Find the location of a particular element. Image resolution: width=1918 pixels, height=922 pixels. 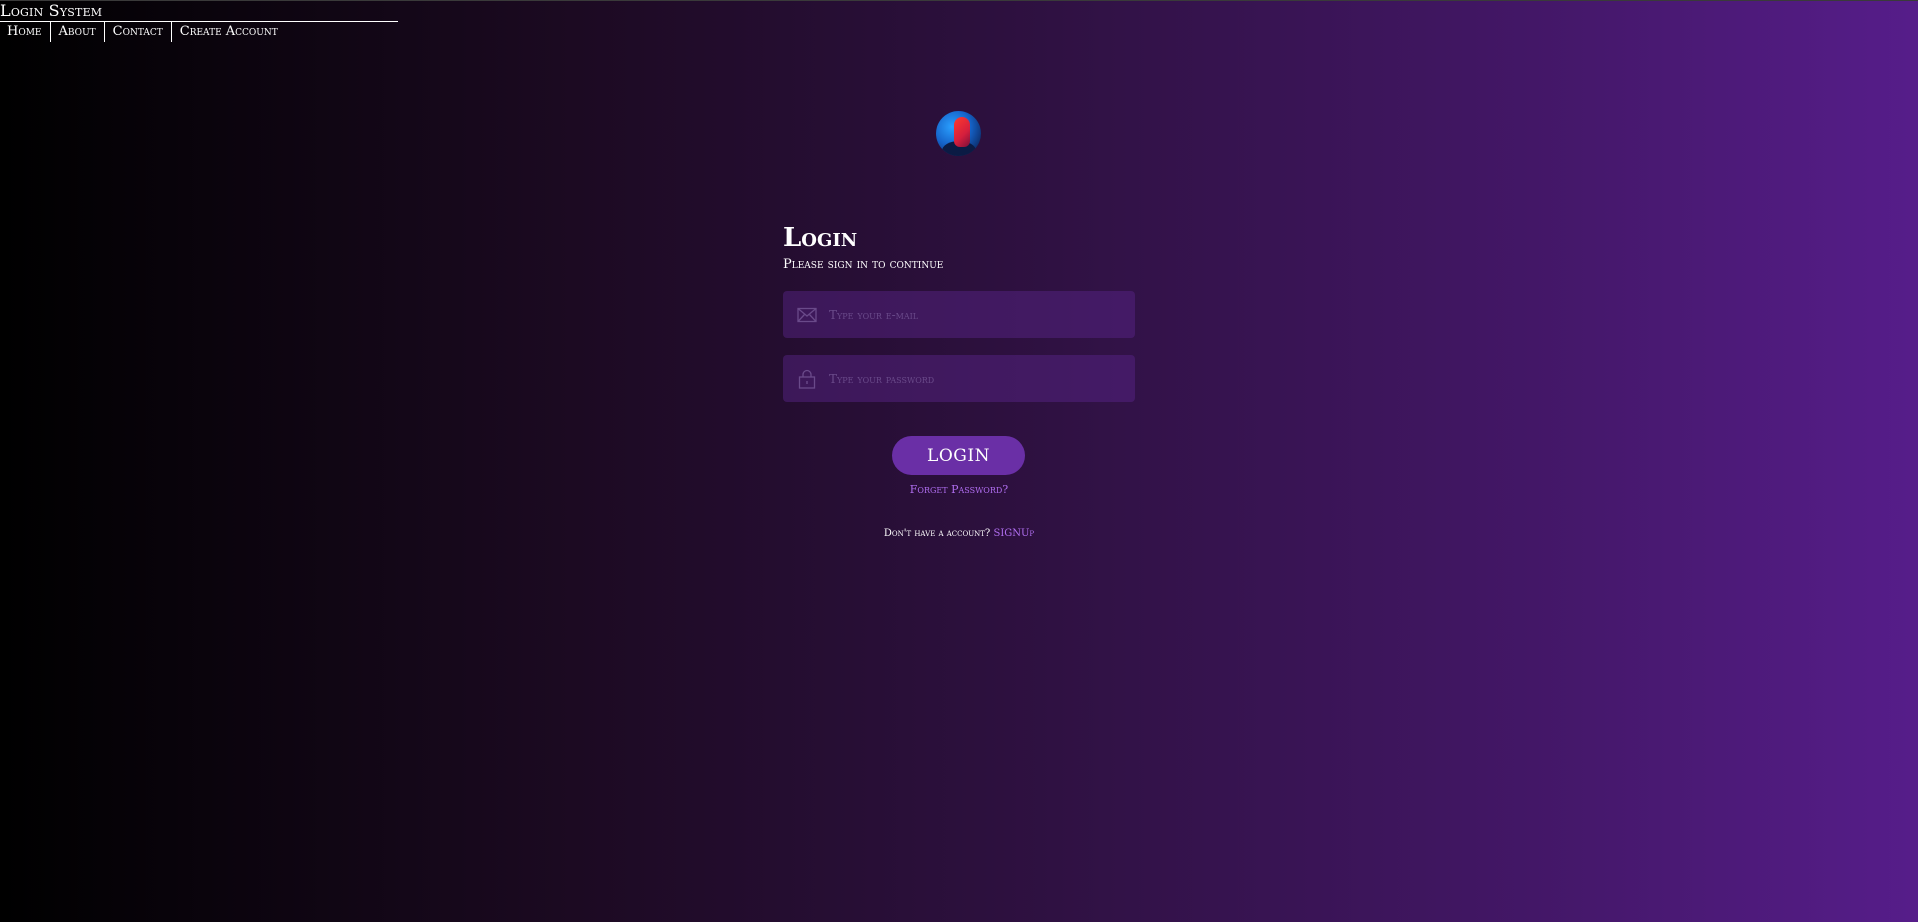

nav-contact: Contact is located at coordinates (138, 32).